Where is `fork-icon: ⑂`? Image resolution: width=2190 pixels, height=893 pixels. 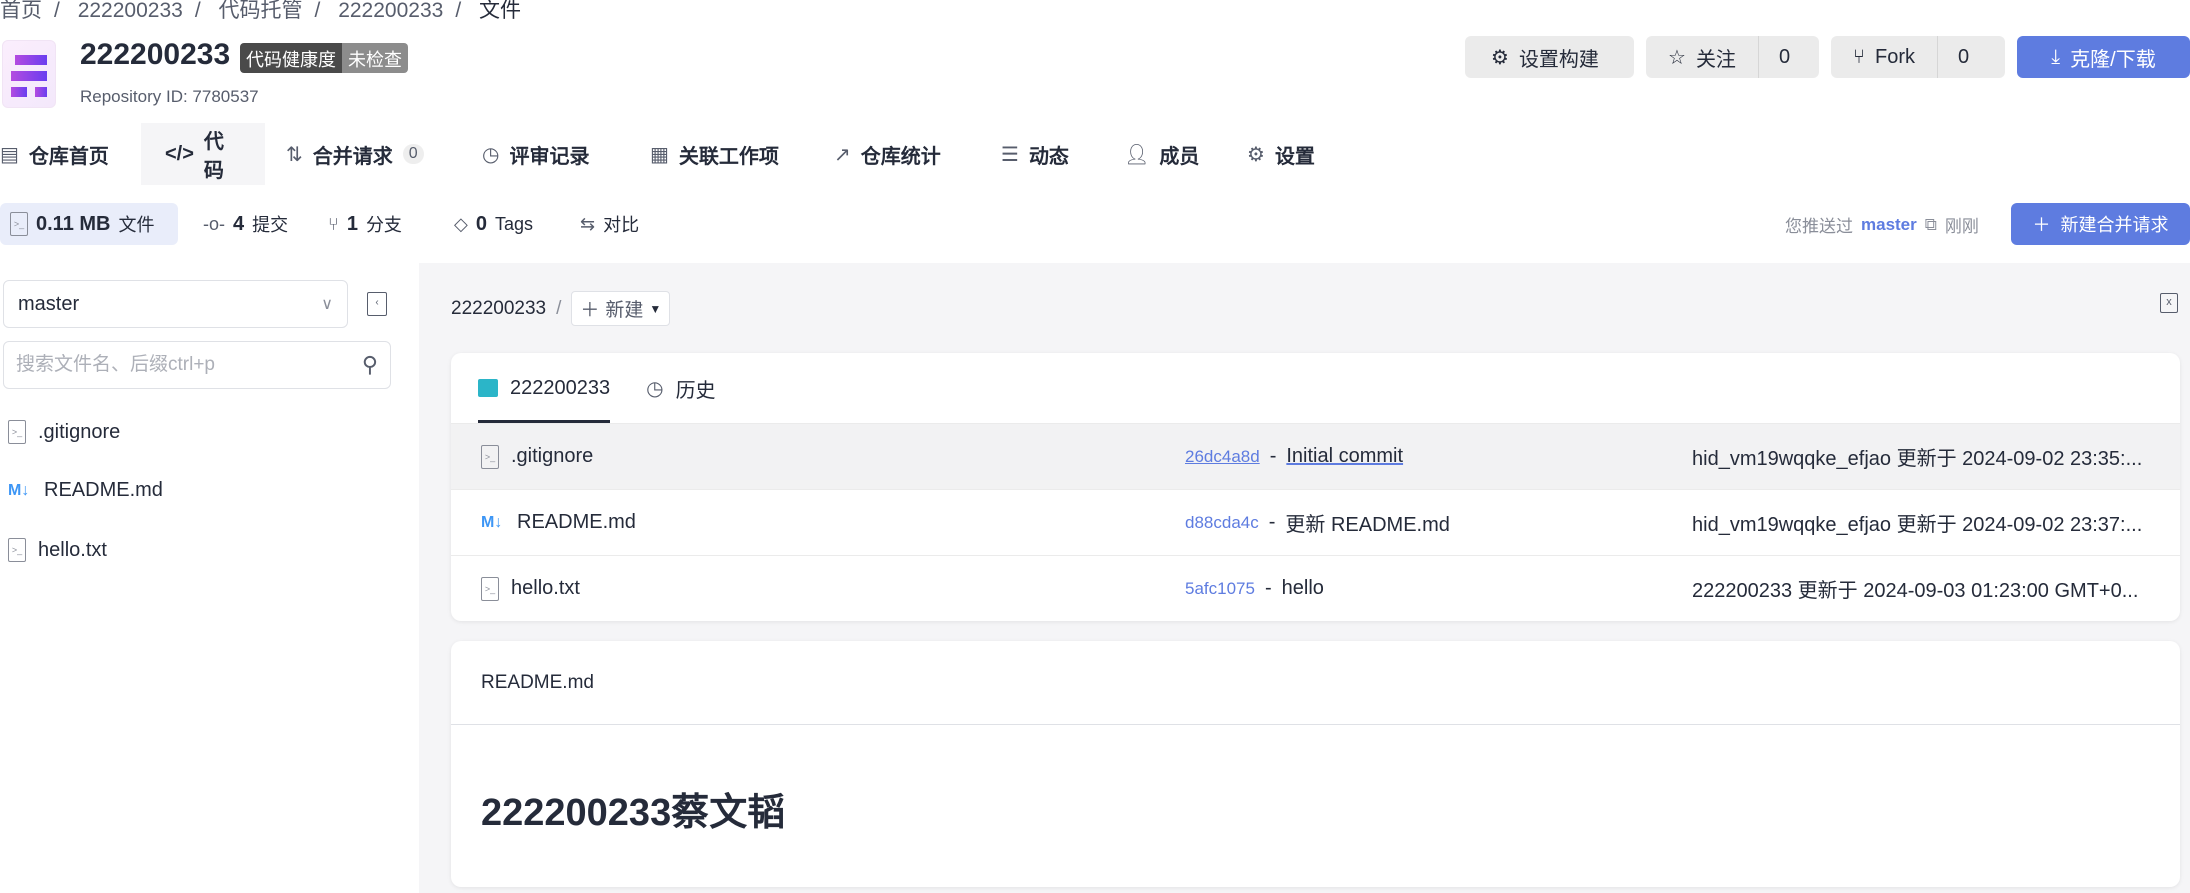
fork-icon: ⑂ is located at coordinates (1859, 56).